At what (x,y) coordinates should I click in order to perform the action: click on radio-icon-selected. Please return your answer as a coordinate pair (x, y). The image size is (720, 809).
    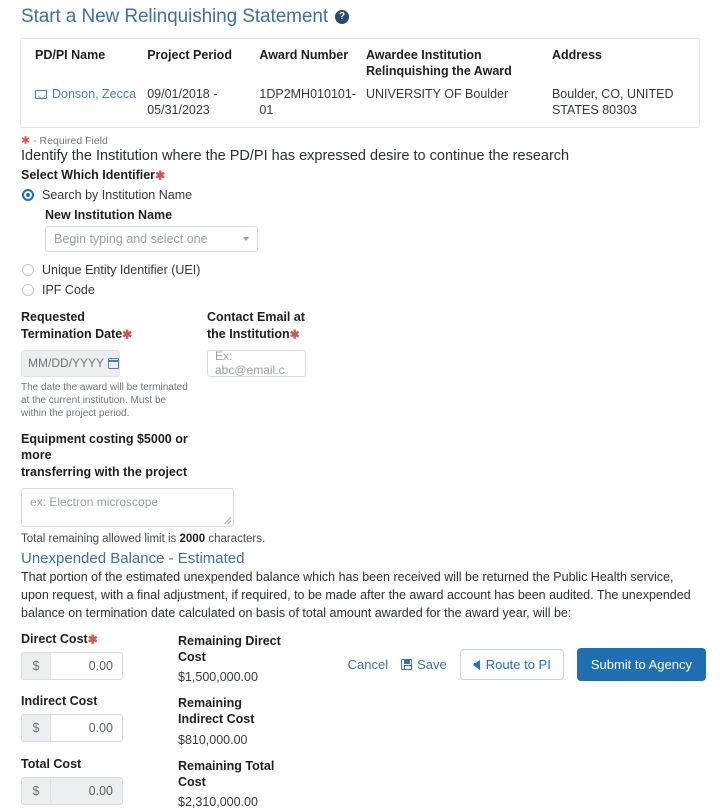
    Looking at the image, I should click on (28, 195).